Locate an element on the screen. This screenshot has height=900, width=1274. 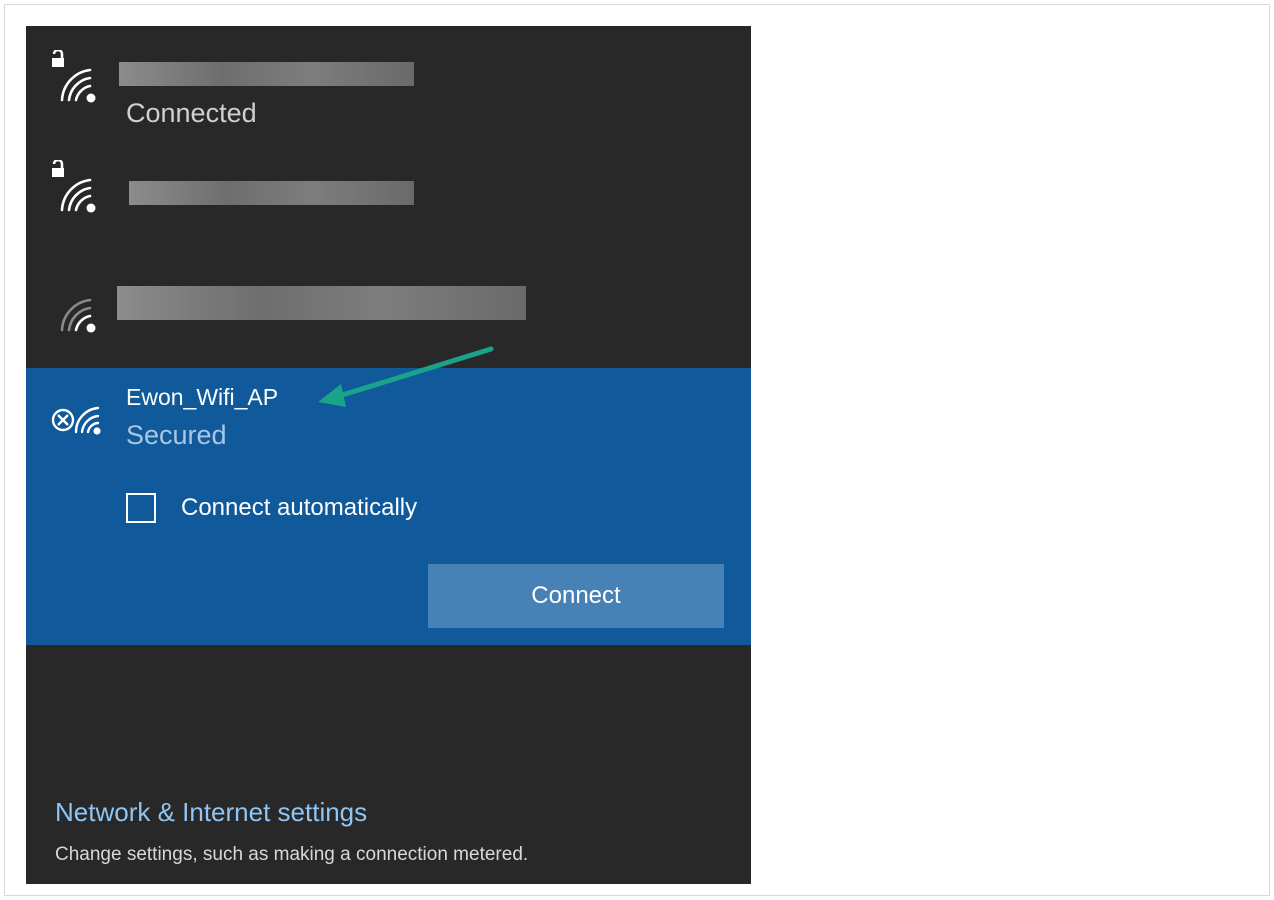
connect-button: Connect is located at coordinates (576, 596).